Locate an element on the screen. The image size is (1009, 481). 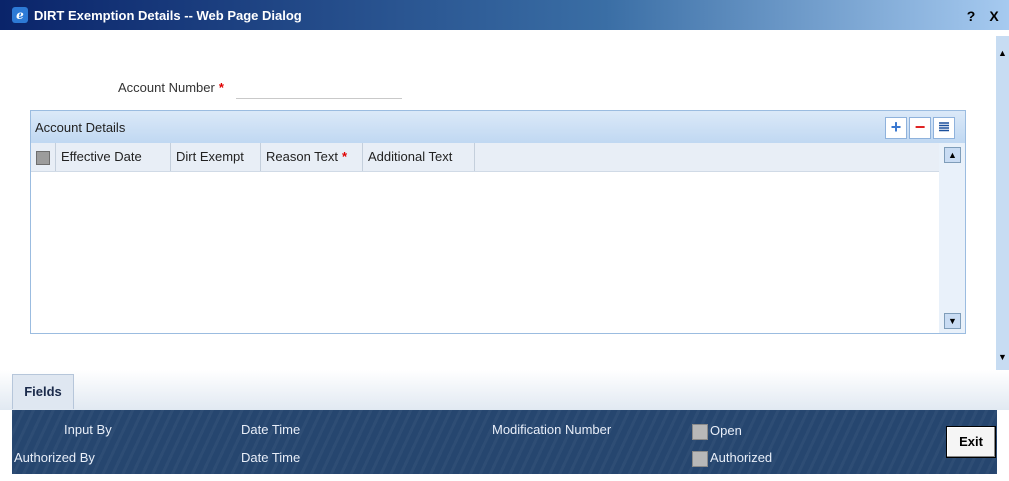
modification-number-label: Modification Number is located at coordinates (552, 429).